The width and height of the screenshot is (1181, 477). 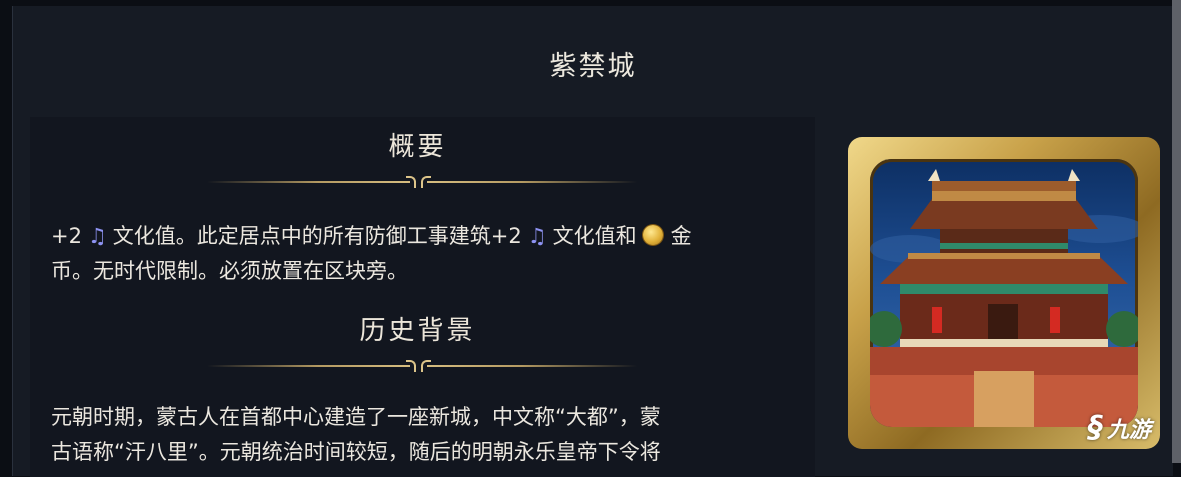 I want to click on panel-scrollbar, so click(x=1176, y=231).